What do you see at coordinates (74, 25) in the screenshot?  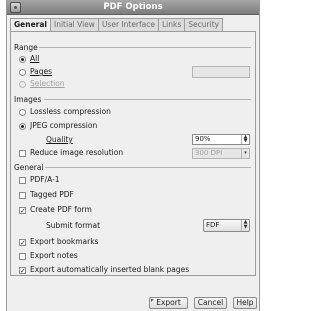 I see `tab-initial-view: Initial View` at bounding box center [74, 25].